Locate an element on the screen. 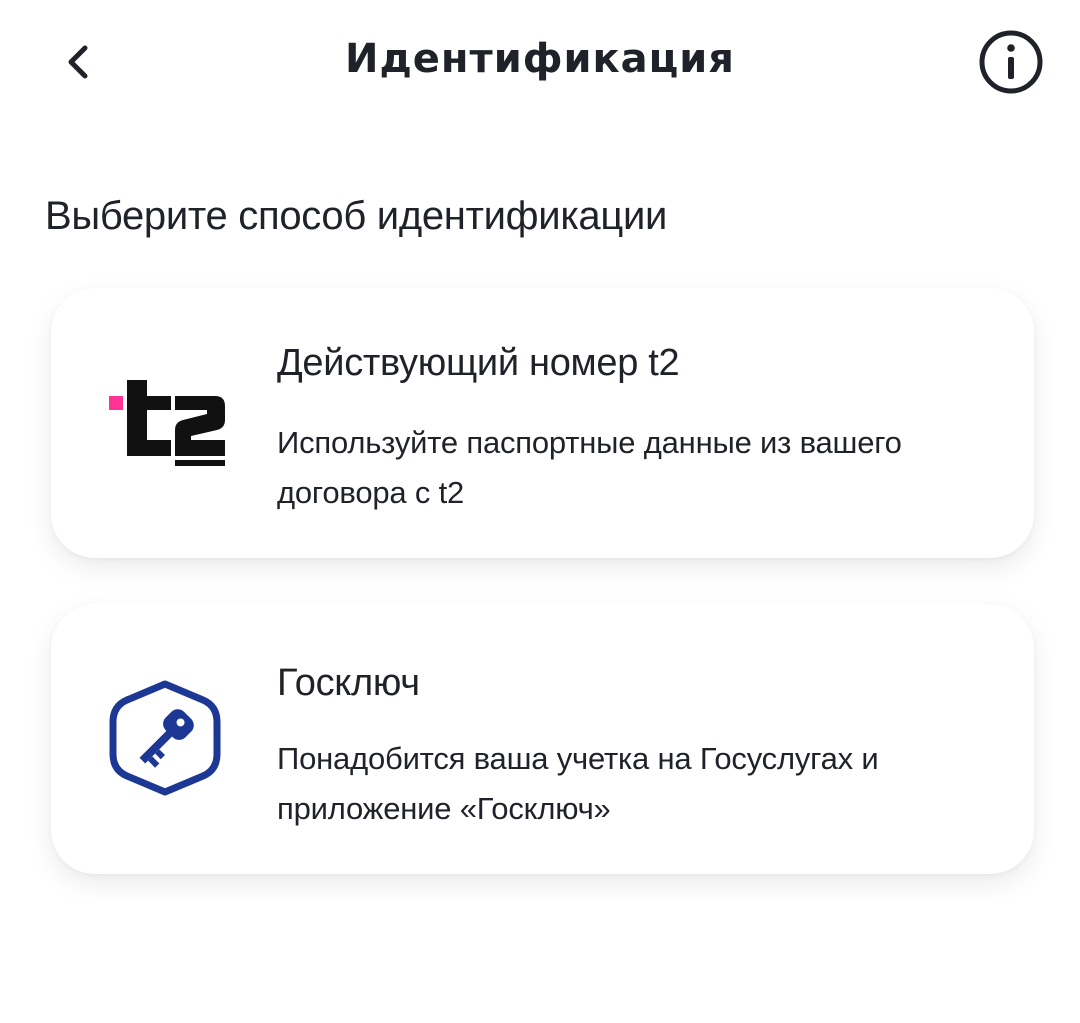  goskey-logo is located at coordinates (165, 738).